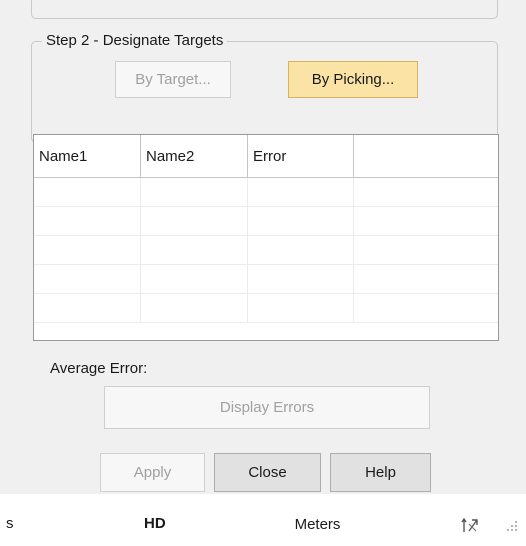 Image resolution: width=526 pixels, height=546 pixels. I want to click on grid-header: Name1 Name2 Error, so click(266, 156).